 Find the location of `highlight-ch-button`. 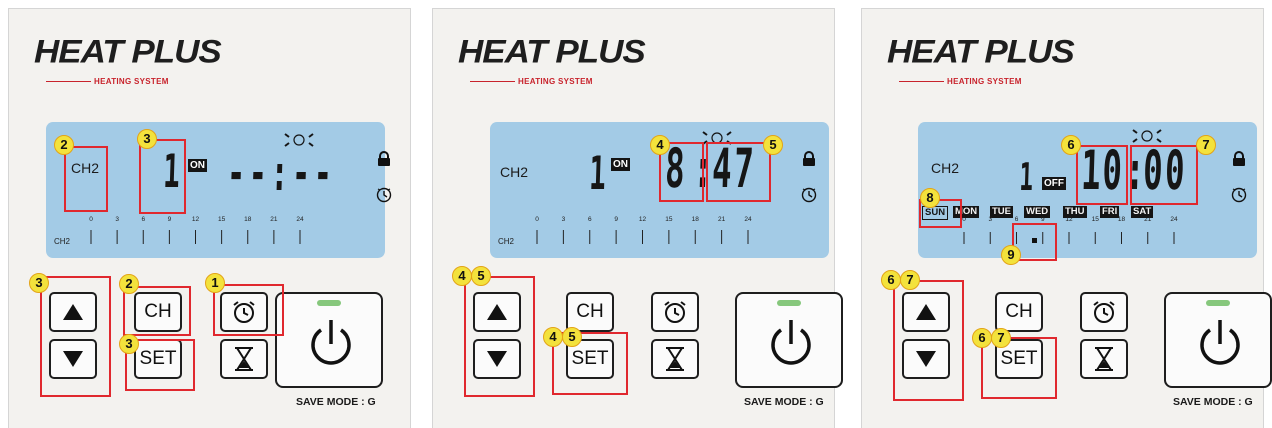

highlight-ch-button is located at coordinates (157, 311).